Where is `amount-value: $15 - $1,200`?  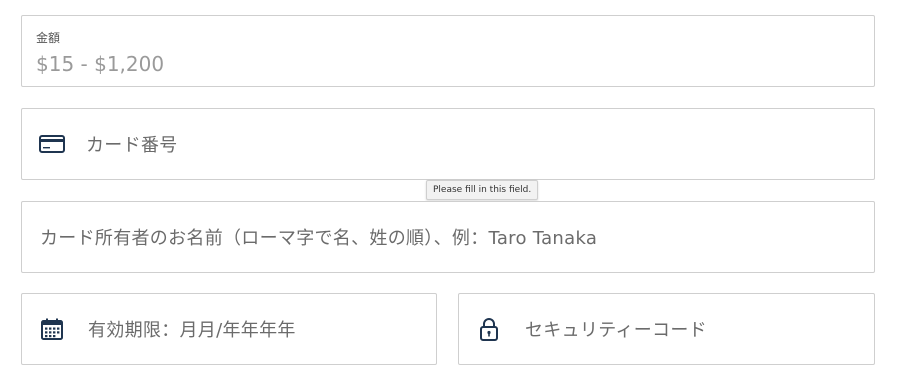
amount-value: $15 - $1,200 is located at coordinates (100, 64).